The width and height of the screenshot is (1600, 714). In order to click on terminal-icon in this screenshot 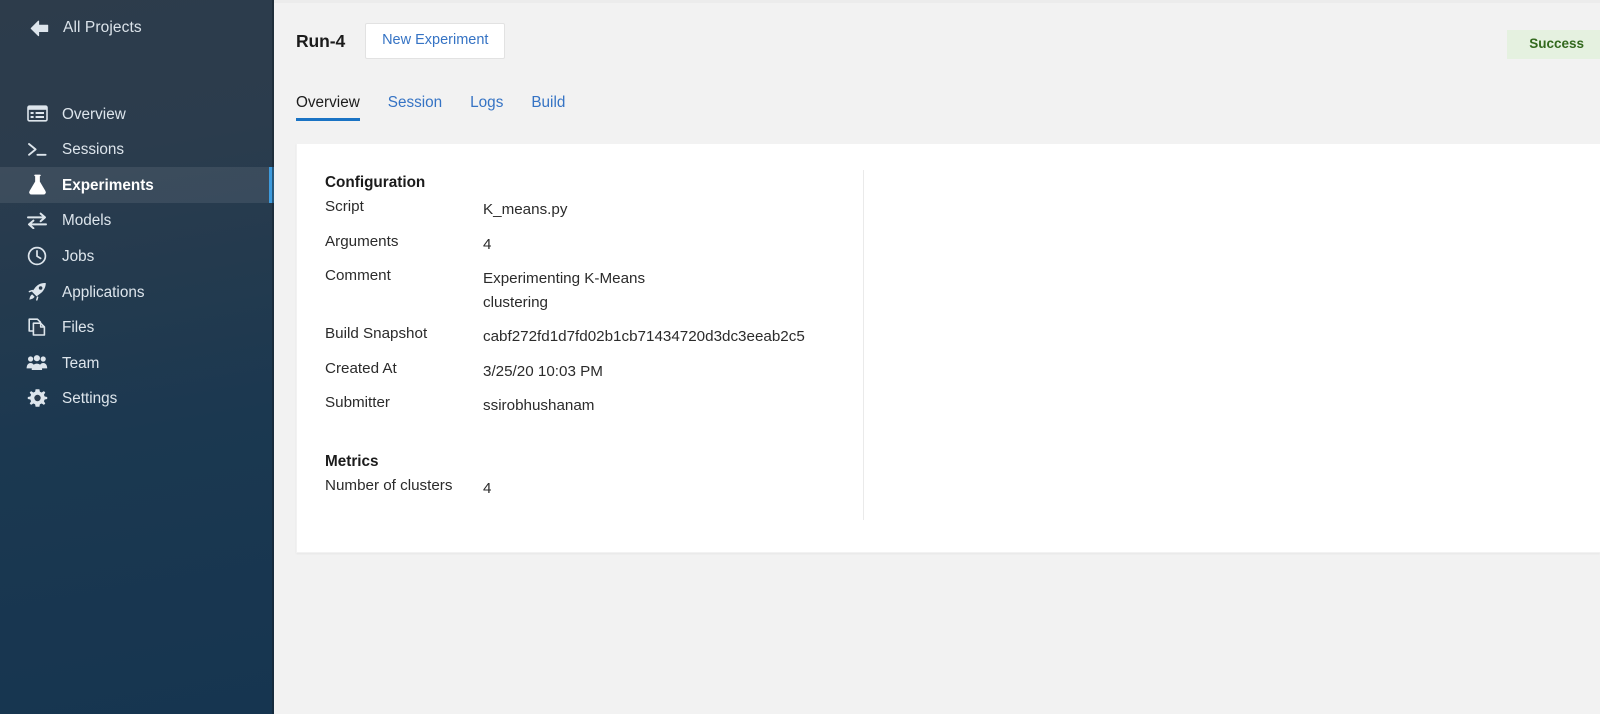, I will do `click(37, 149)`.